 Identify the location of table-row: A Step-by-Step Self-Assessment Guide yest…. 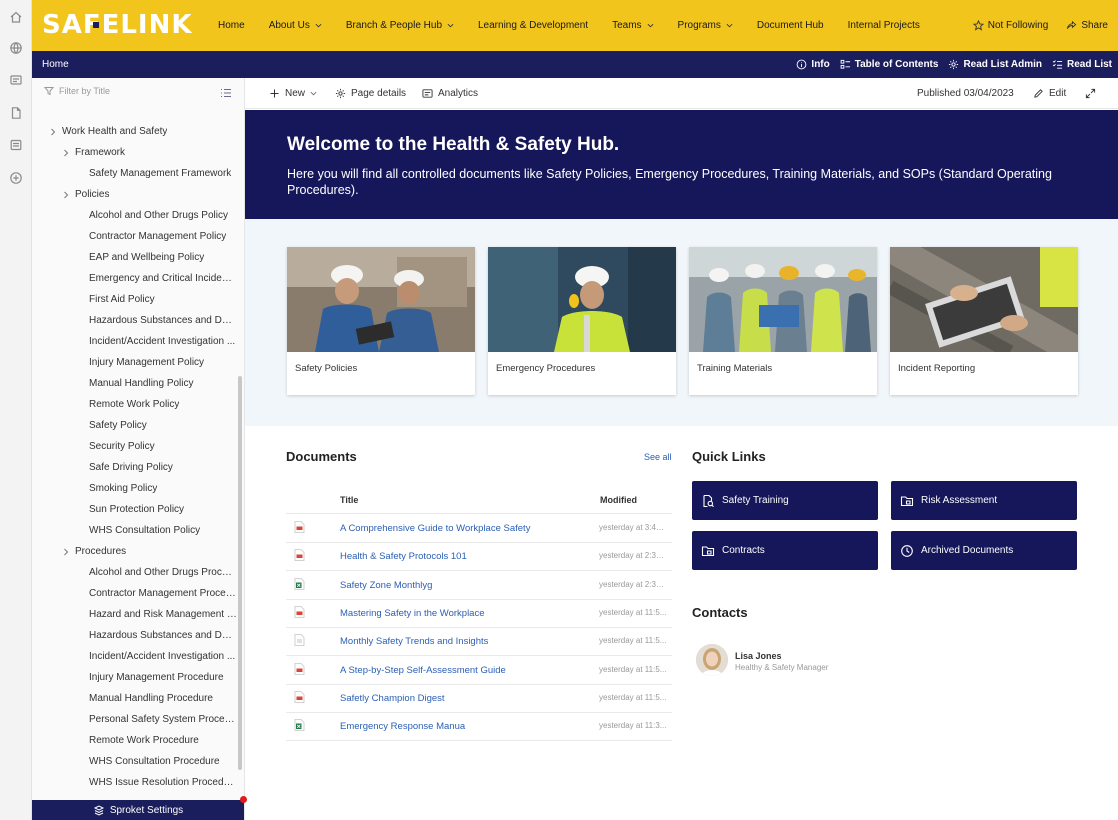
(479, 670).